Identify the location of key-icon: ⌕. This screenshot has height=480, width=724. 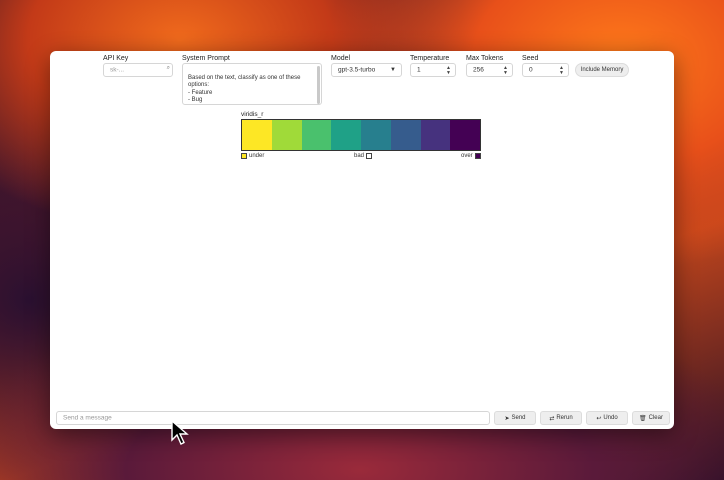
(168, 68).